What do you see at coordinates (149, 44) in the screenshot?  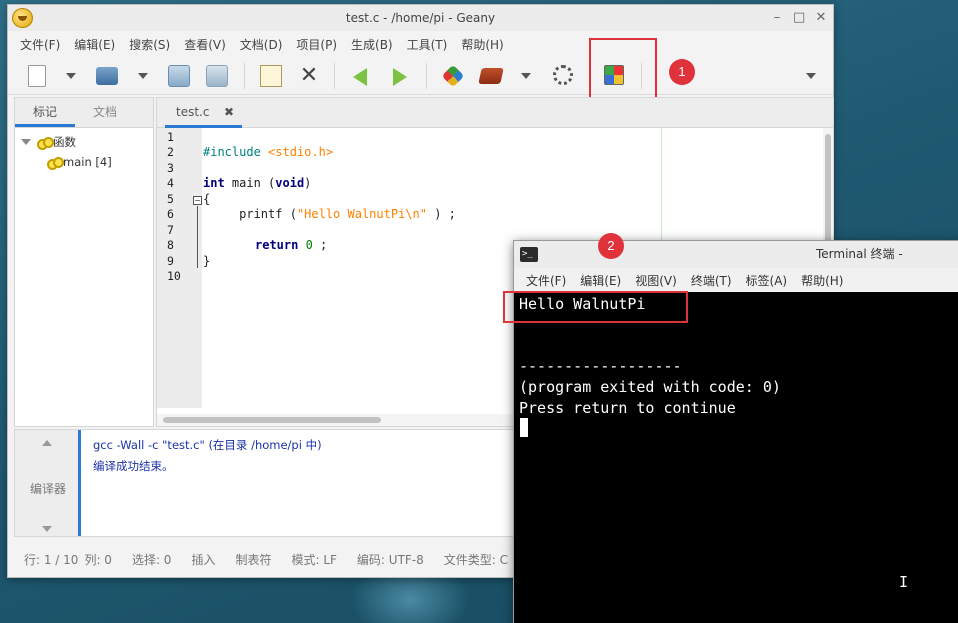 I see `menu-search: 搜索(S)` at bounding box center [149, 44].